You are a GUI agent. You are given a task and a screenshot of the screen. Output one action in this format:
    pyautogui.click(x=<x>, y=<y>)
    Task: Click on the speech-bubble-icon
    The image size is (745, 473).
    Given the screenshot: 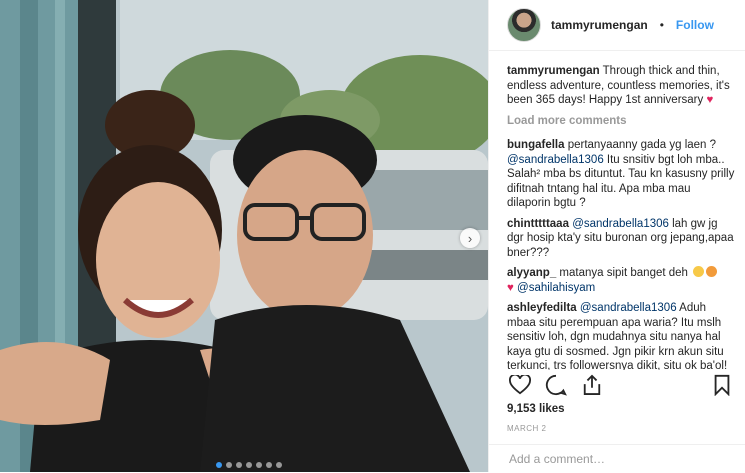 What is the action you would take?
    pyautogui.click(x=556, y=385)
    